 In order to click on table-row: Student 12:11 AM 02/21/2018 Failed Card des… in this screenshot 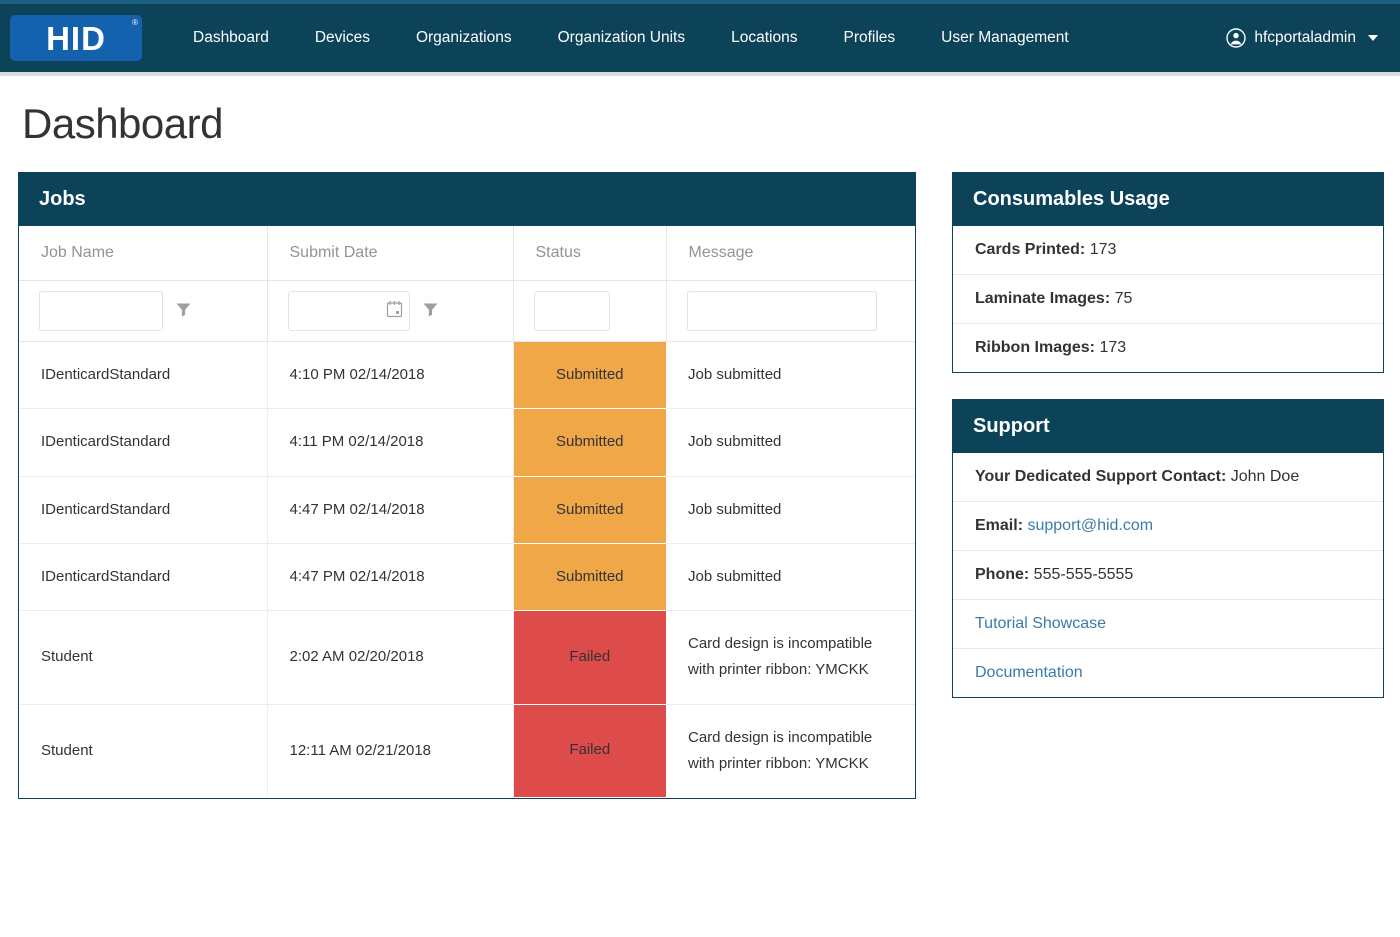, I will do `click(467, 751)`.